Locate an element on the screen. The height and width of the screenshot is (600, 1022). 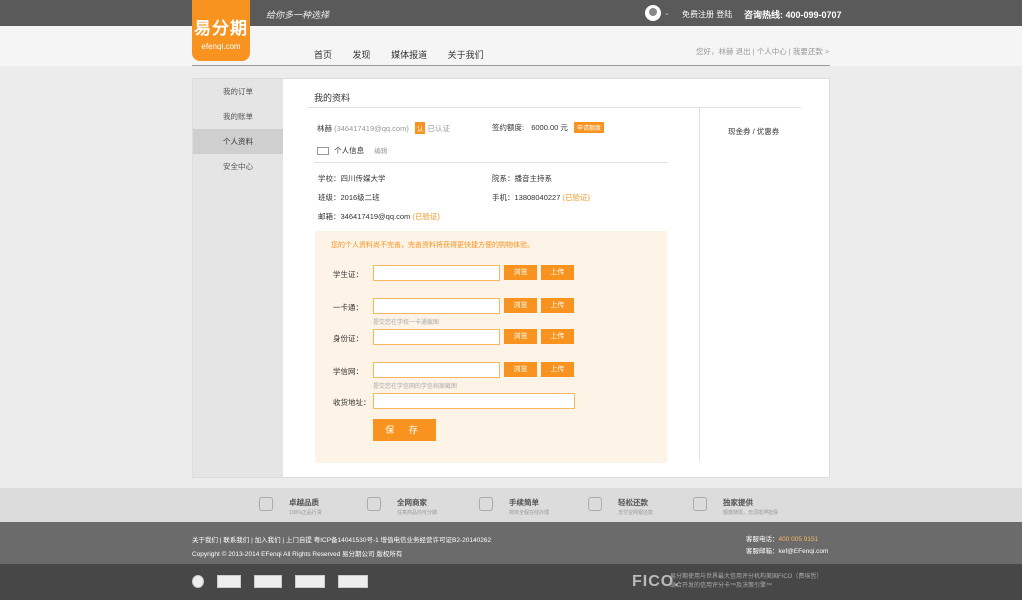
service-info: 客服电话：400 005 9151 客服邮箱：kef@EFenqi.com is located at coordinates (787, 546).